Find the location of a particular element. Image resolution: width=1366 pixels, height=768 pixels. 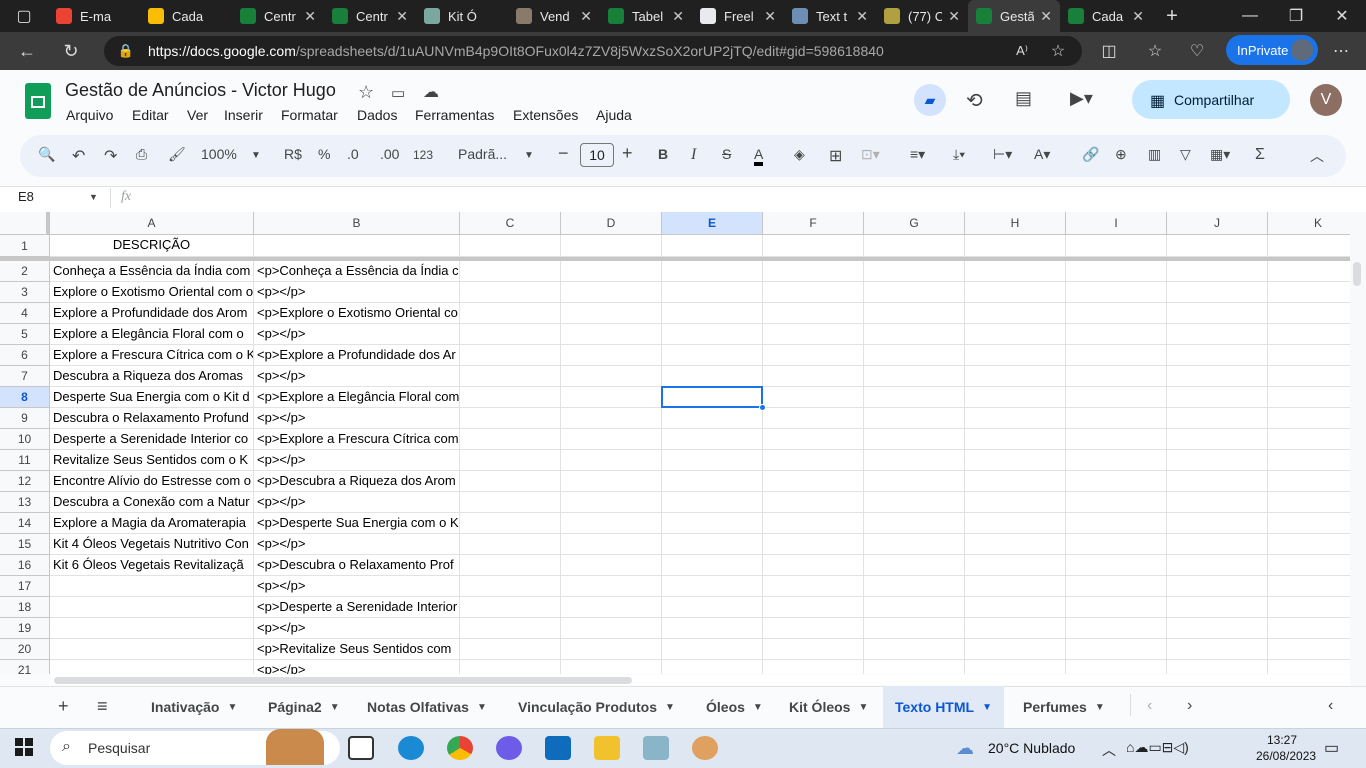

table-cell: <p>Explore a Frescura Cítrica com is located at coordinates (357, 439).